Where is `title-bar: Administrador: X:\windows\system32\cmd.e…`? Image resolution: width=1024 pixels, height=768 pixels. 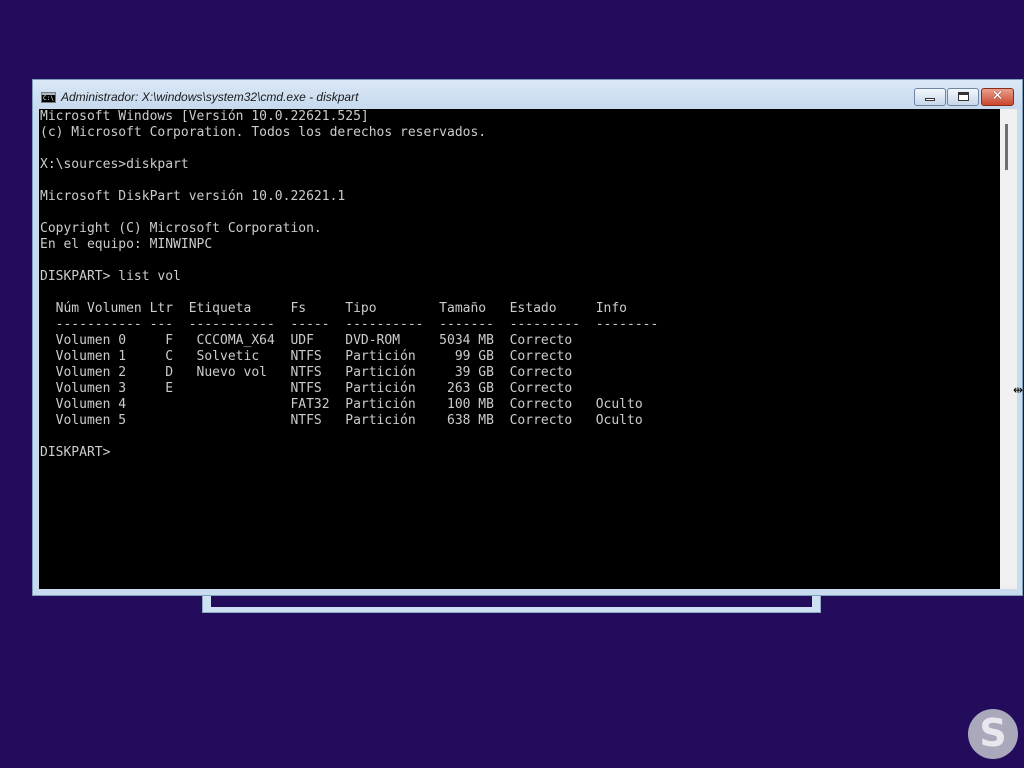
title-bar: Administrador: X:\windows\system32\cmd.e… is located at coordinates (527, 94).